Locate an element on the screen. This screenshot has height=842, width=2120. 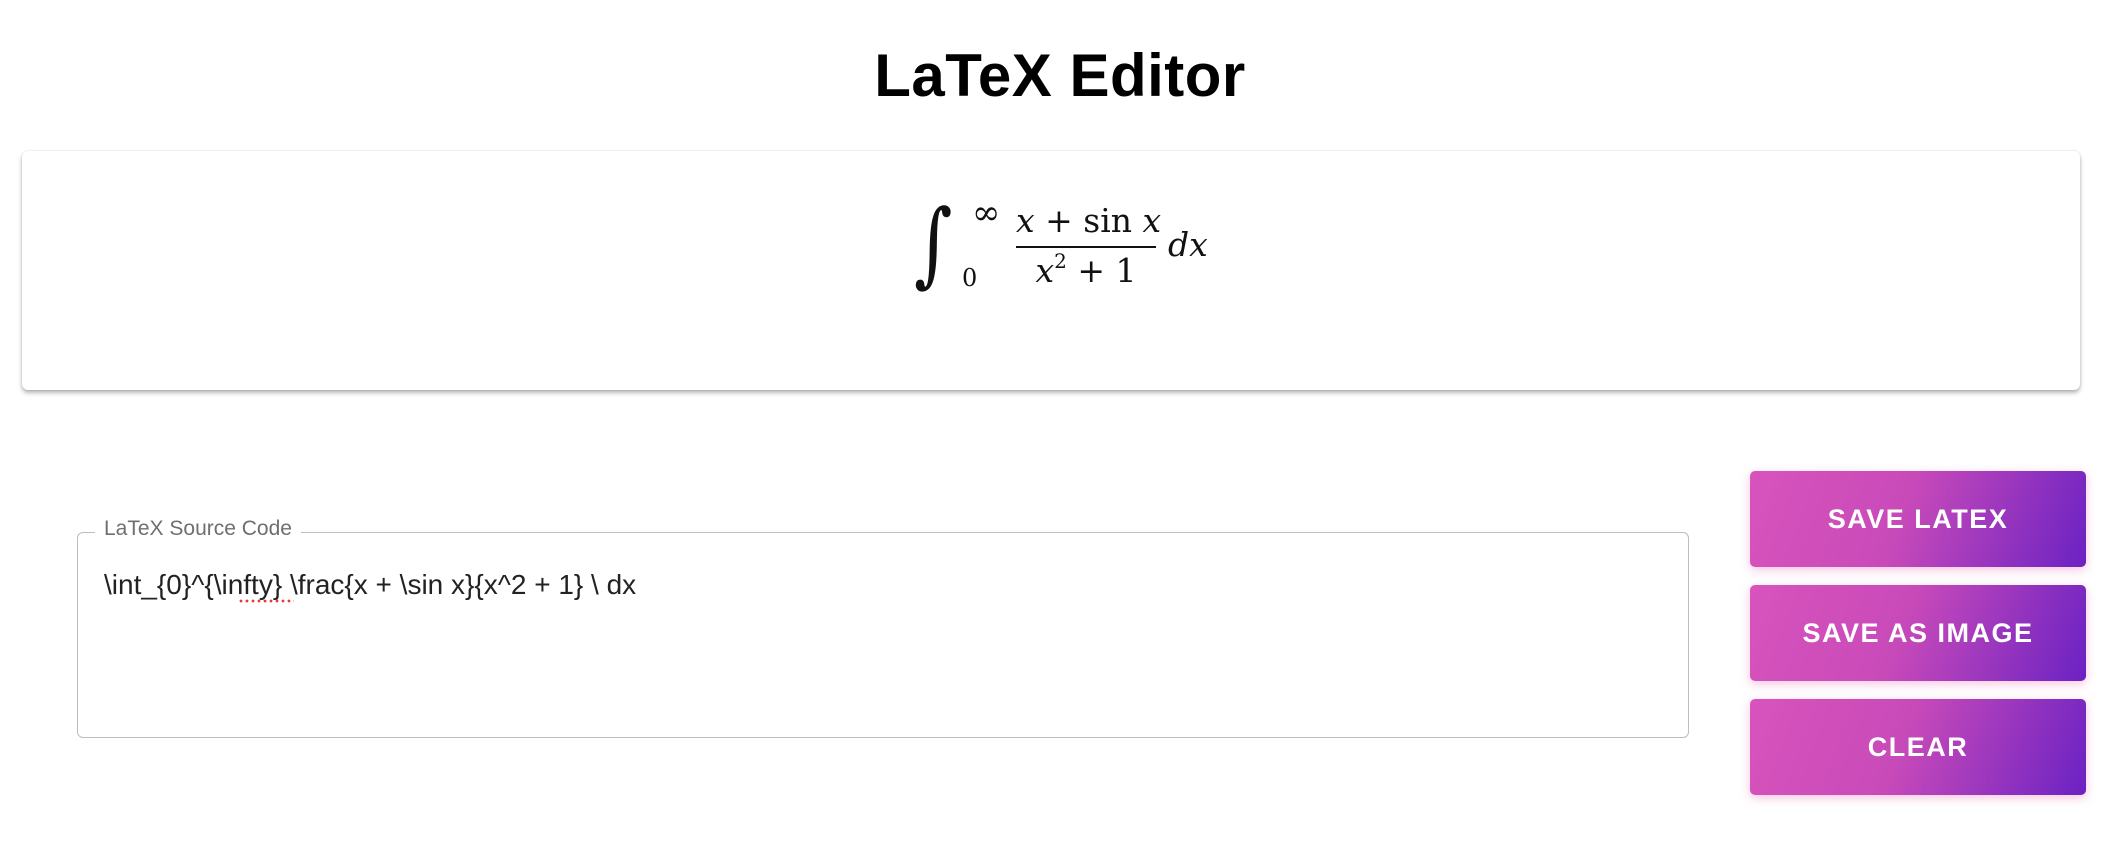
save-as-image-button: SAVE AS IMAGE is located at coordinates (1918, 633).